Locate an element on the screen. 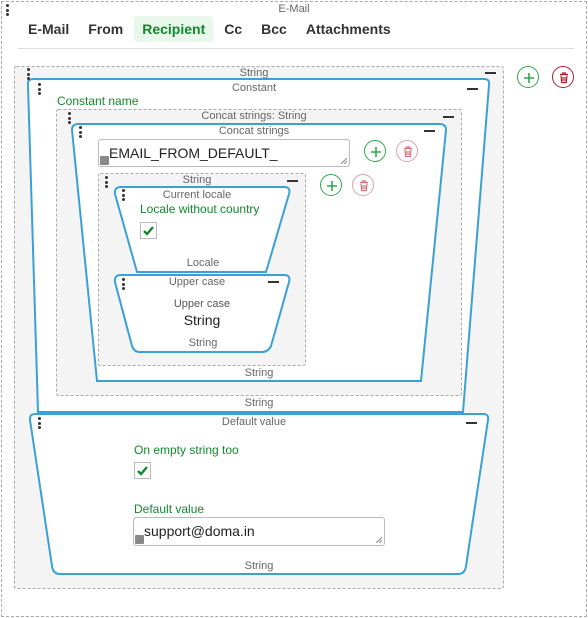 Image resolution: width=588 pixels, height=618 pixels. string-group-collapse-icon is located at coordinates (292, 181).